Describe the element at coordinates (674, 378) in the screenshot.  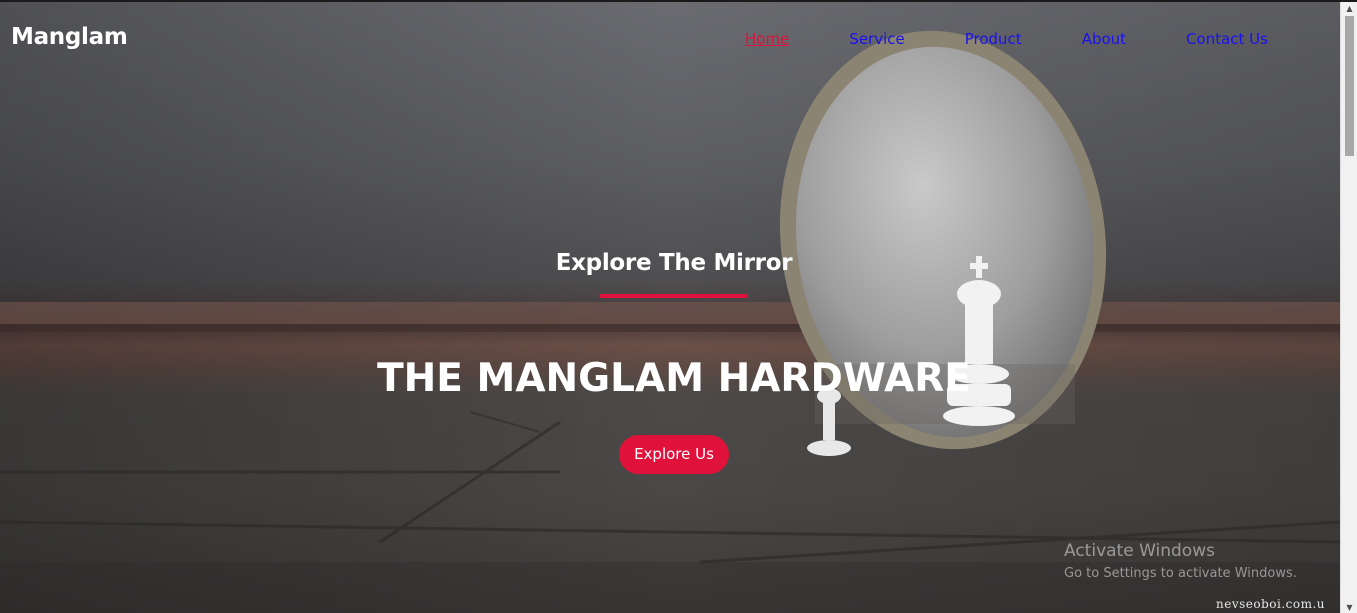
I see `hero-title: THE MANGLAM HARDWARE` at that location.